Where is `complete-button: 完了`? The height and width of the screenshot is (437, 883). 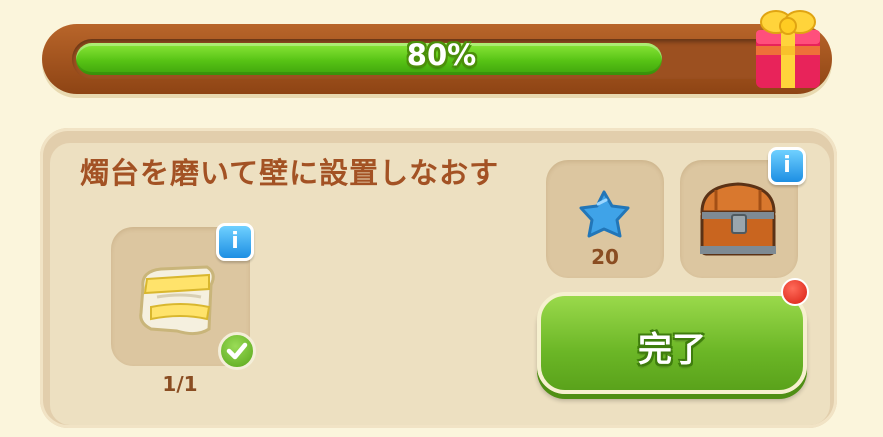 complete-button: 完了 is located at coordinates (672, 343).